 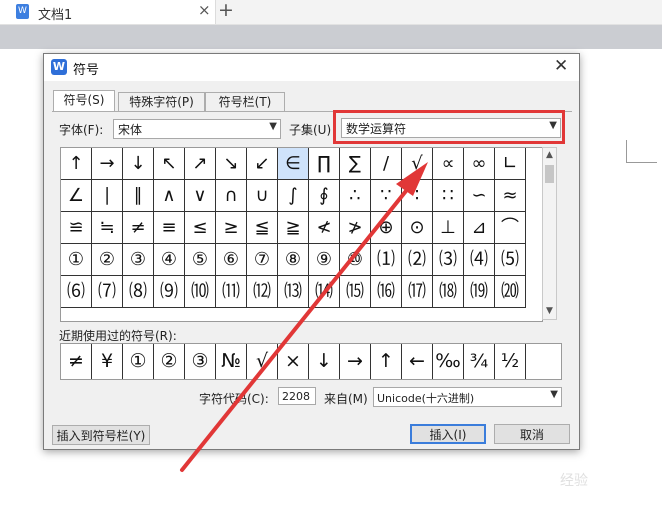 I want to click on symbol-cell: ⑩, so click(x=355, y=260).